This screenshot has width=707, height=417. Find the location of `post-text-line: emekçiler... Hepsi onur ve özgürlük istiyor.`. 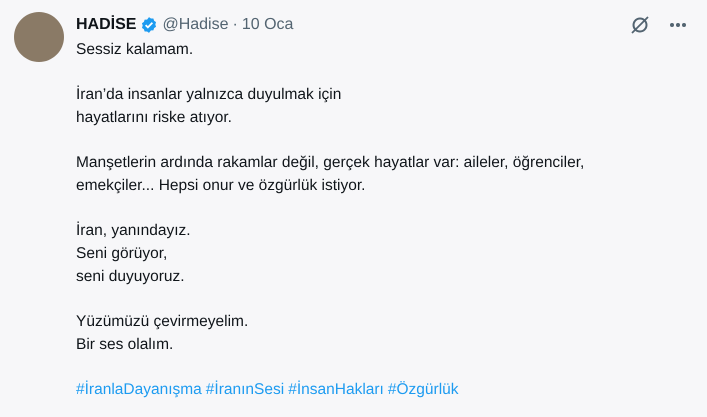

post-text-line: emekçiler... Hepsi onur ve özgürlük istiyor. is located at coordinates (221, 186).